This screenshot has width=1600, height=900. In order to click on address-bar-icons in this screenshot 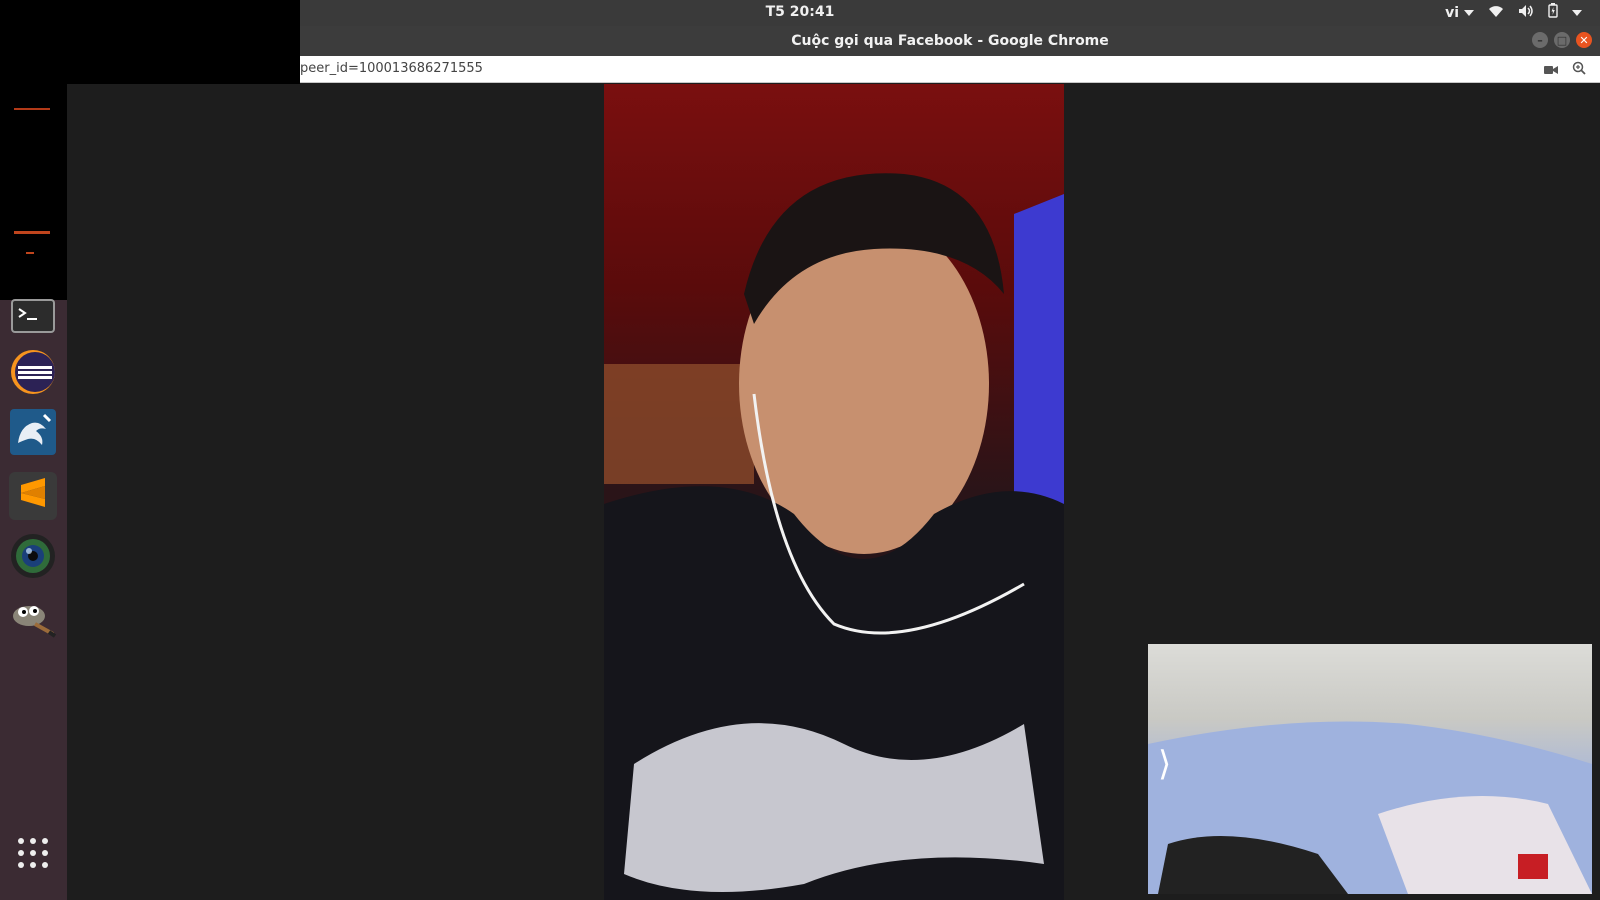, I will do `click(1565, 69)`.